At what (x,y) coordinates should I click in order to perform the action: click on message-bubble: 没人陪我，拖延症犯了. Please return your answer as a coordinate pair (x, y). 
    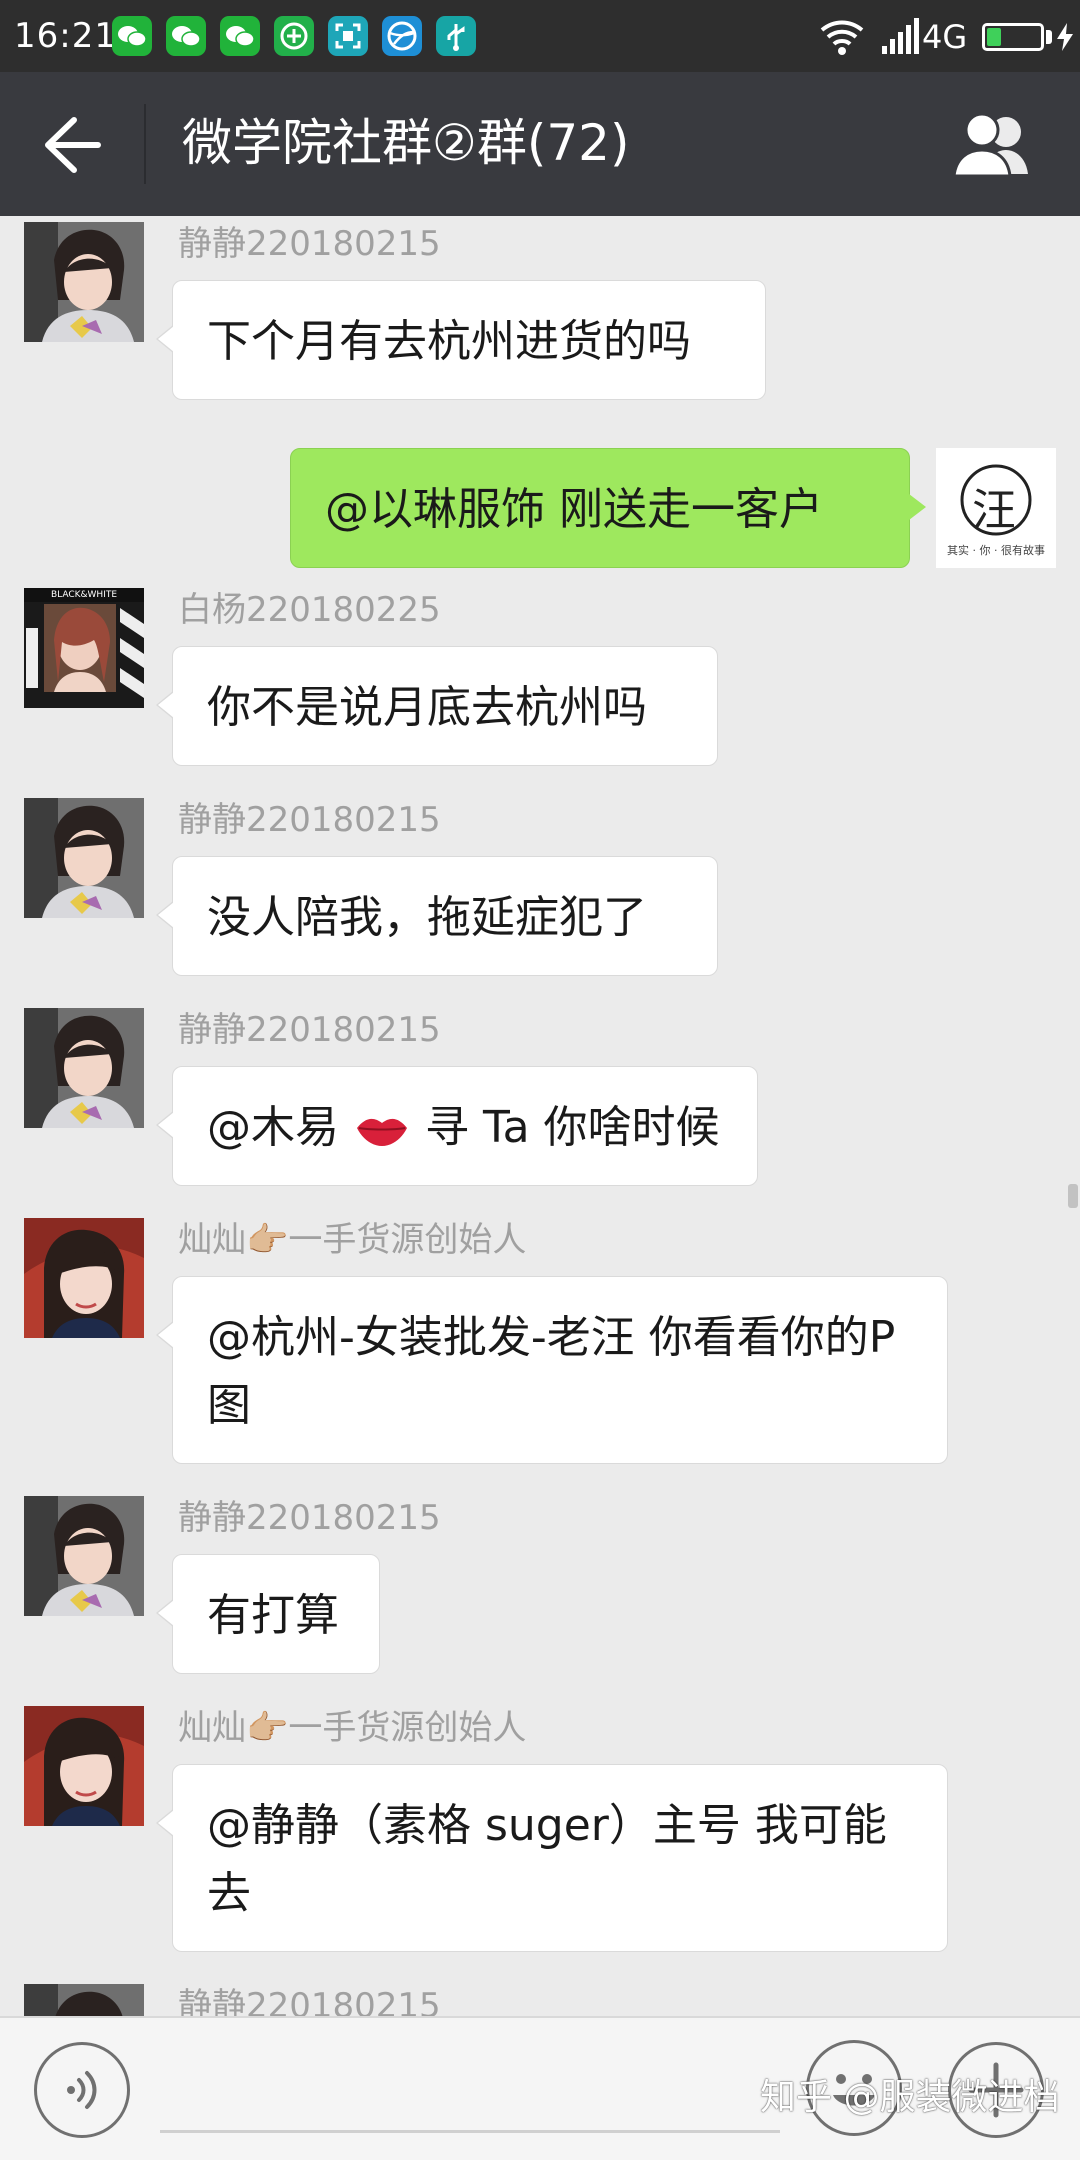
    Looking at the image, I should click on (437, 916).